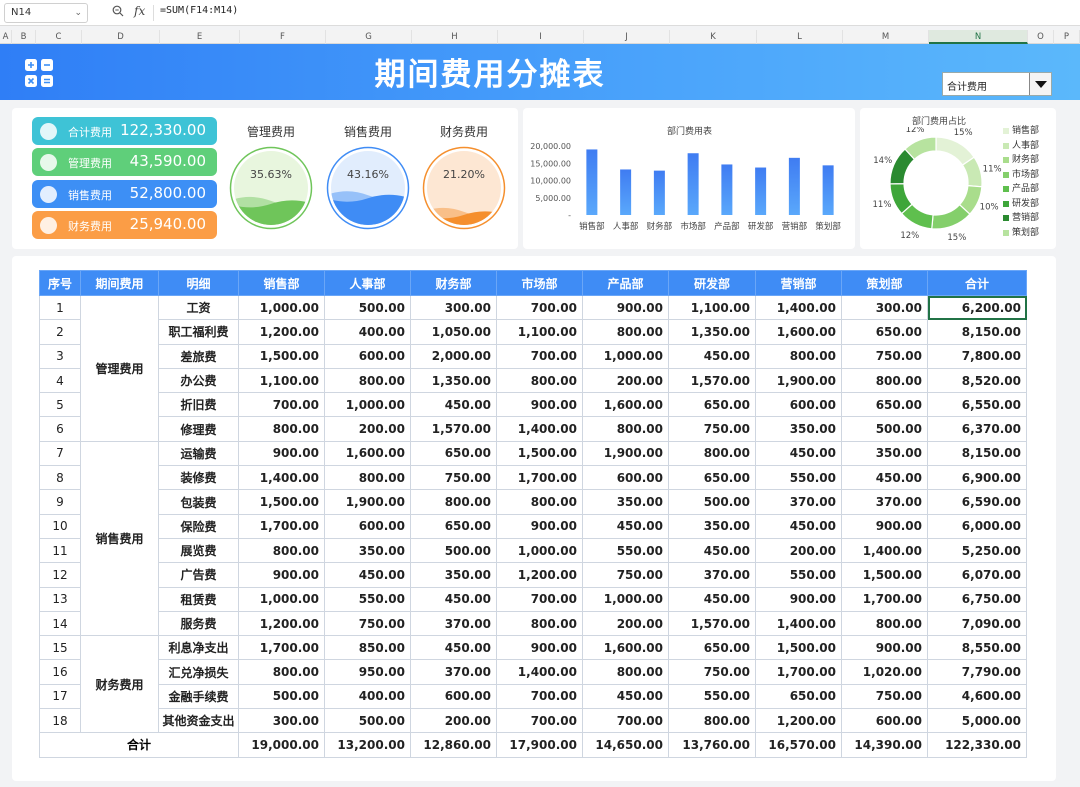 This screenshot has width=1080, height=787. What do you see at coordinates (198, 696) in the screenshot?
I see `detail-cell: 金融手续费` at bounding box center [198, 696].